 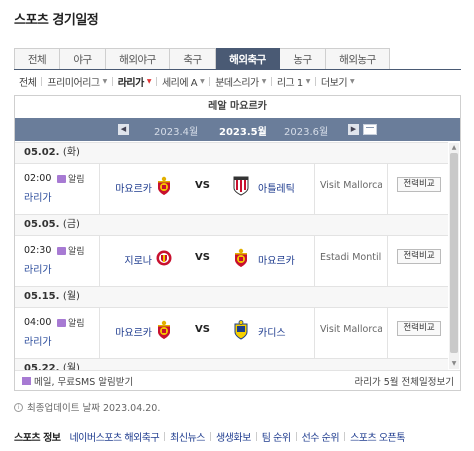 I want to click on alarm-link: 메일, 무료SMS 알림받기, so click(x=77, y=381).